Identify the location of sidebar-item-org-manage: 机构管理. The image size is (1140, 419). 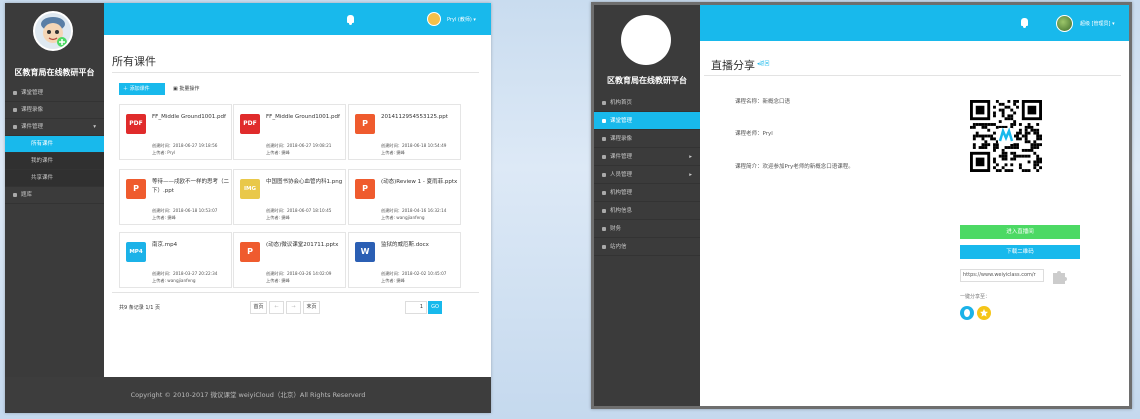
(647, 193).